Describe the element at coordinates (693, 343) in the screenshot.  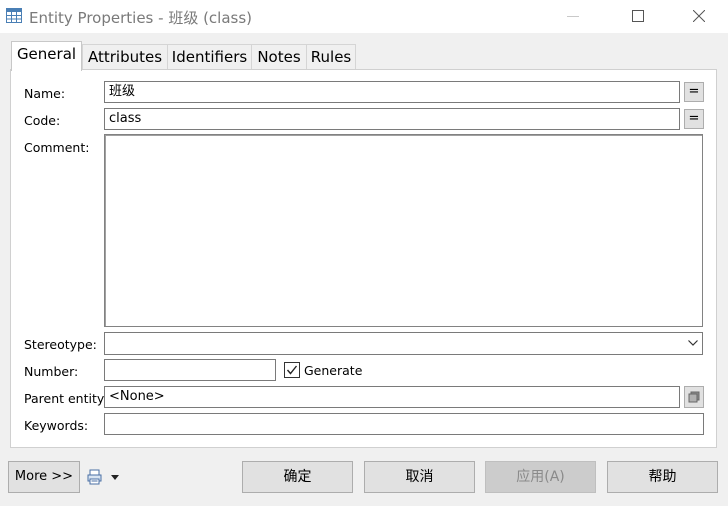
I see `chevron-down-icon` at that location.